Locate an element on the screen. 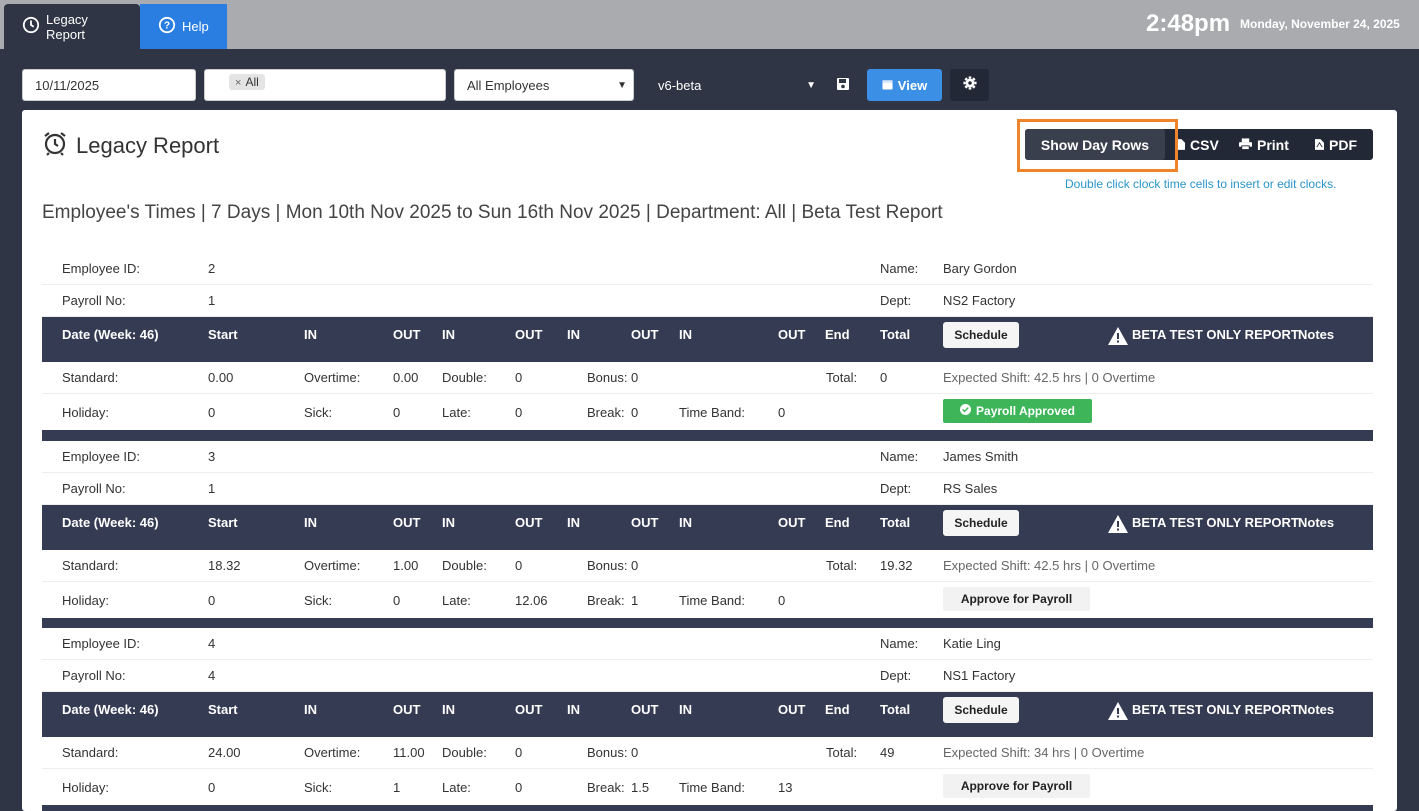 The width and height of the screenshot is (1419, 811). employees-select: All Employees ▼ is located at coordinates (544, 85).